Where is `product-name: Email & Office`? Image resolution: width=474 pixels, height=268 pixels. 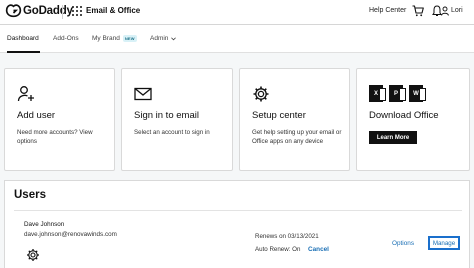
product-name: Email & Office is located at coordinates (113, 10).